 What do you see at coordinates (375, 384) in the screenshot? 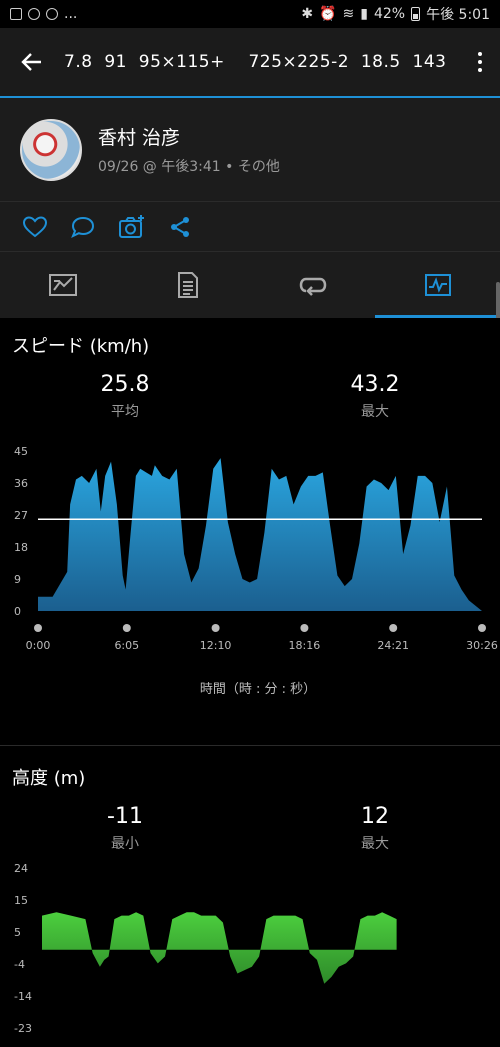
I see `max-speed-value: 43.2` at bounding box center [375, 384].